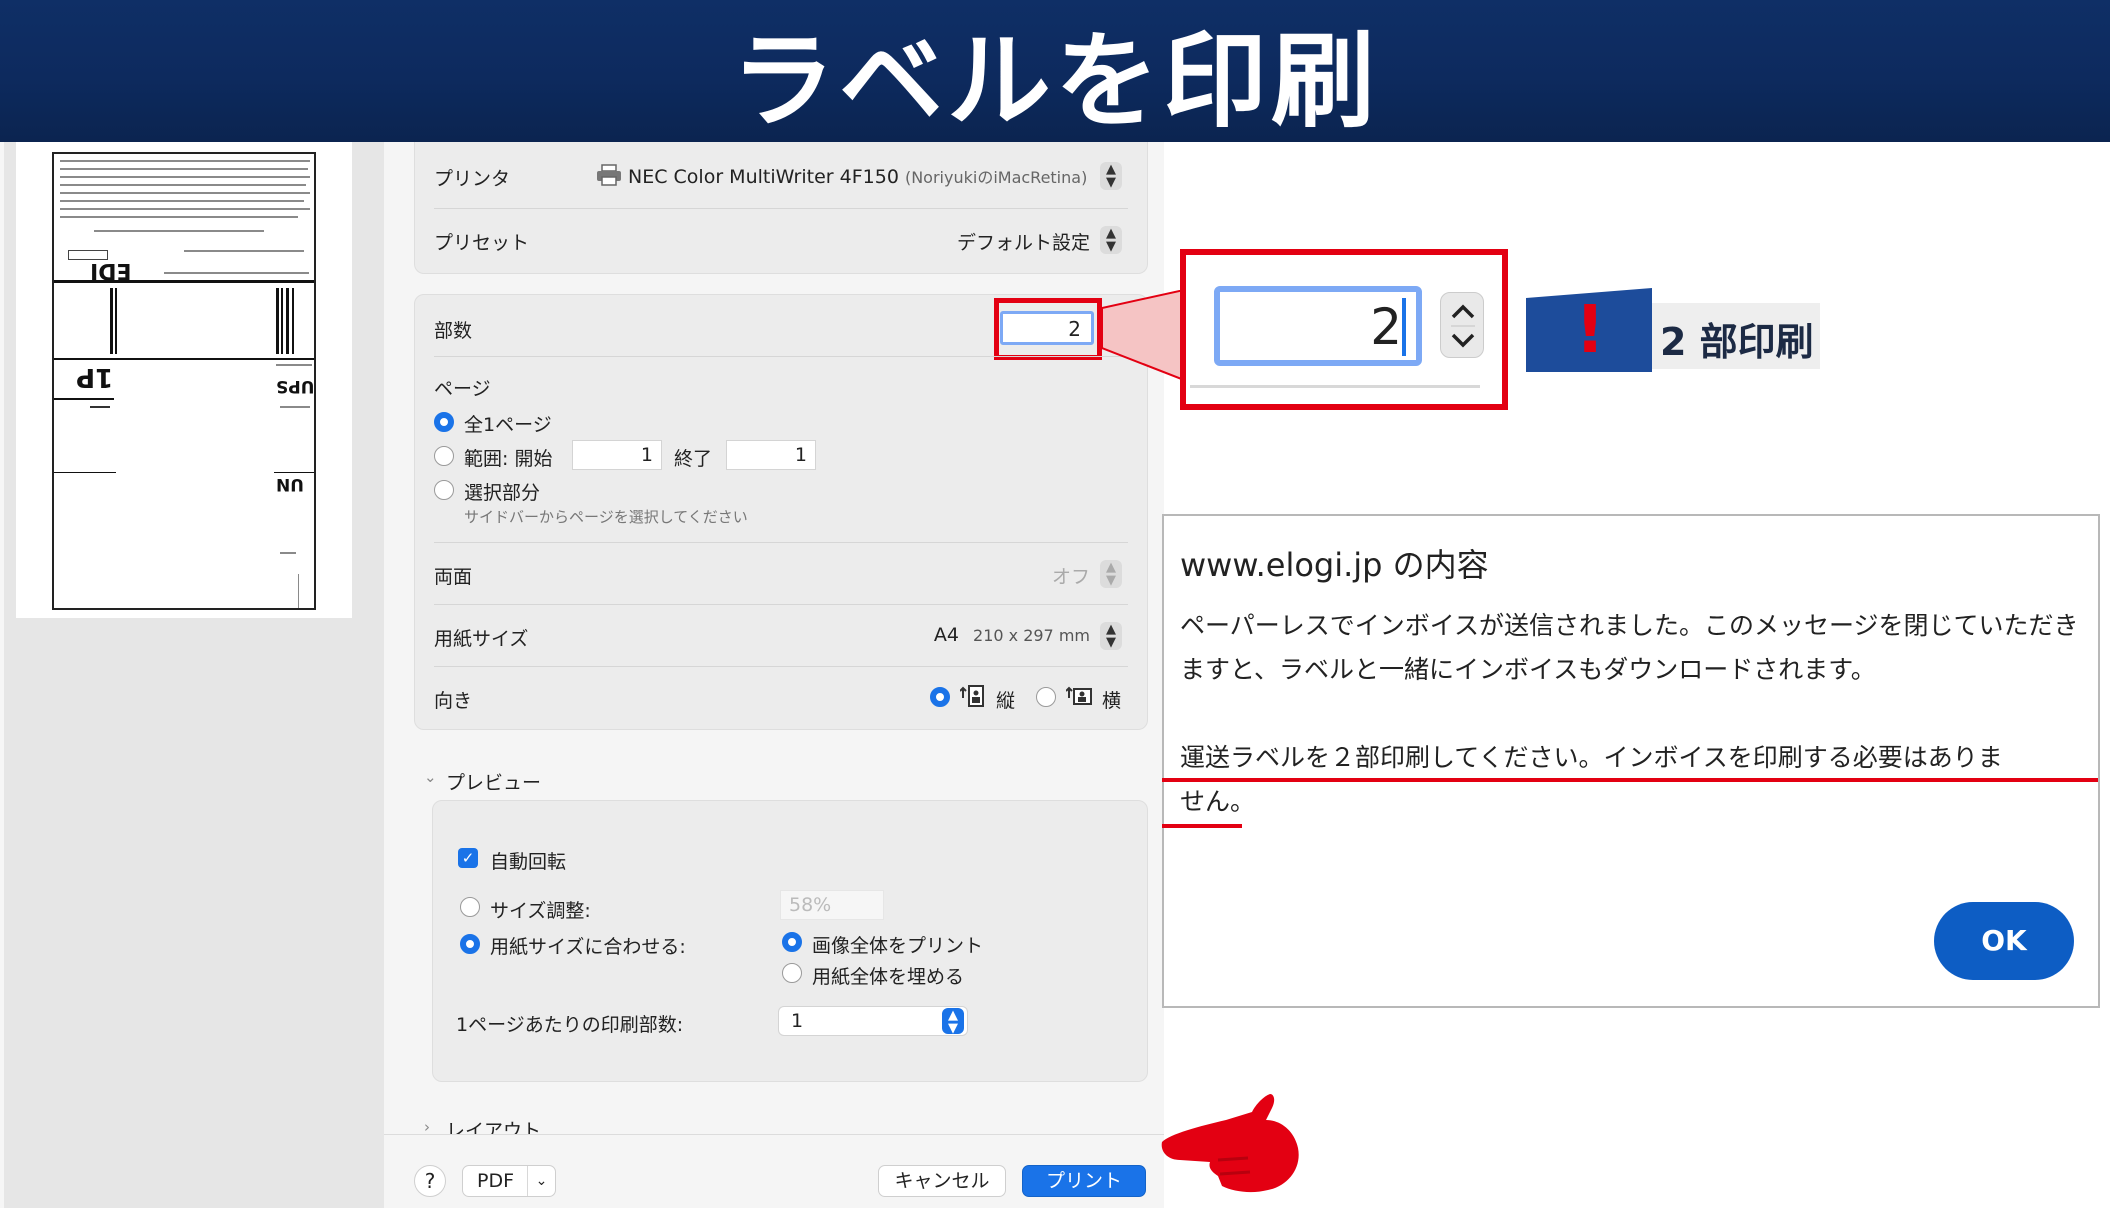 The image size is (2110, 1208). What do you see at coordinates (606, 517) in the screenshot?
I see `selection-hint: サイドバーからページを選択してください` at bounding box center [606, 517].